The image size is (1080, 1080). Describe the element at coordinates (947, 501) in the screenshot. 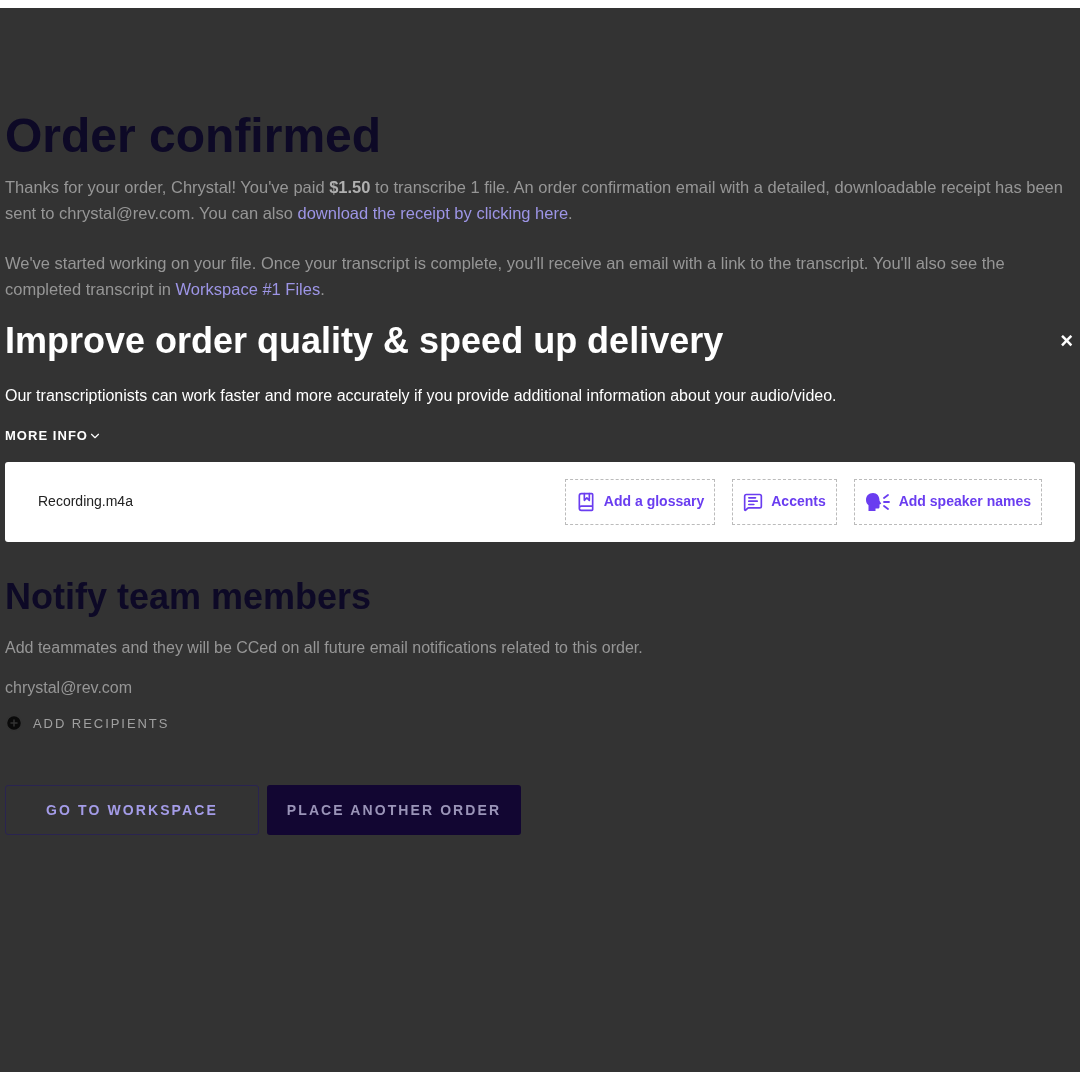

I see `action-button: Add speaker names` at that location.